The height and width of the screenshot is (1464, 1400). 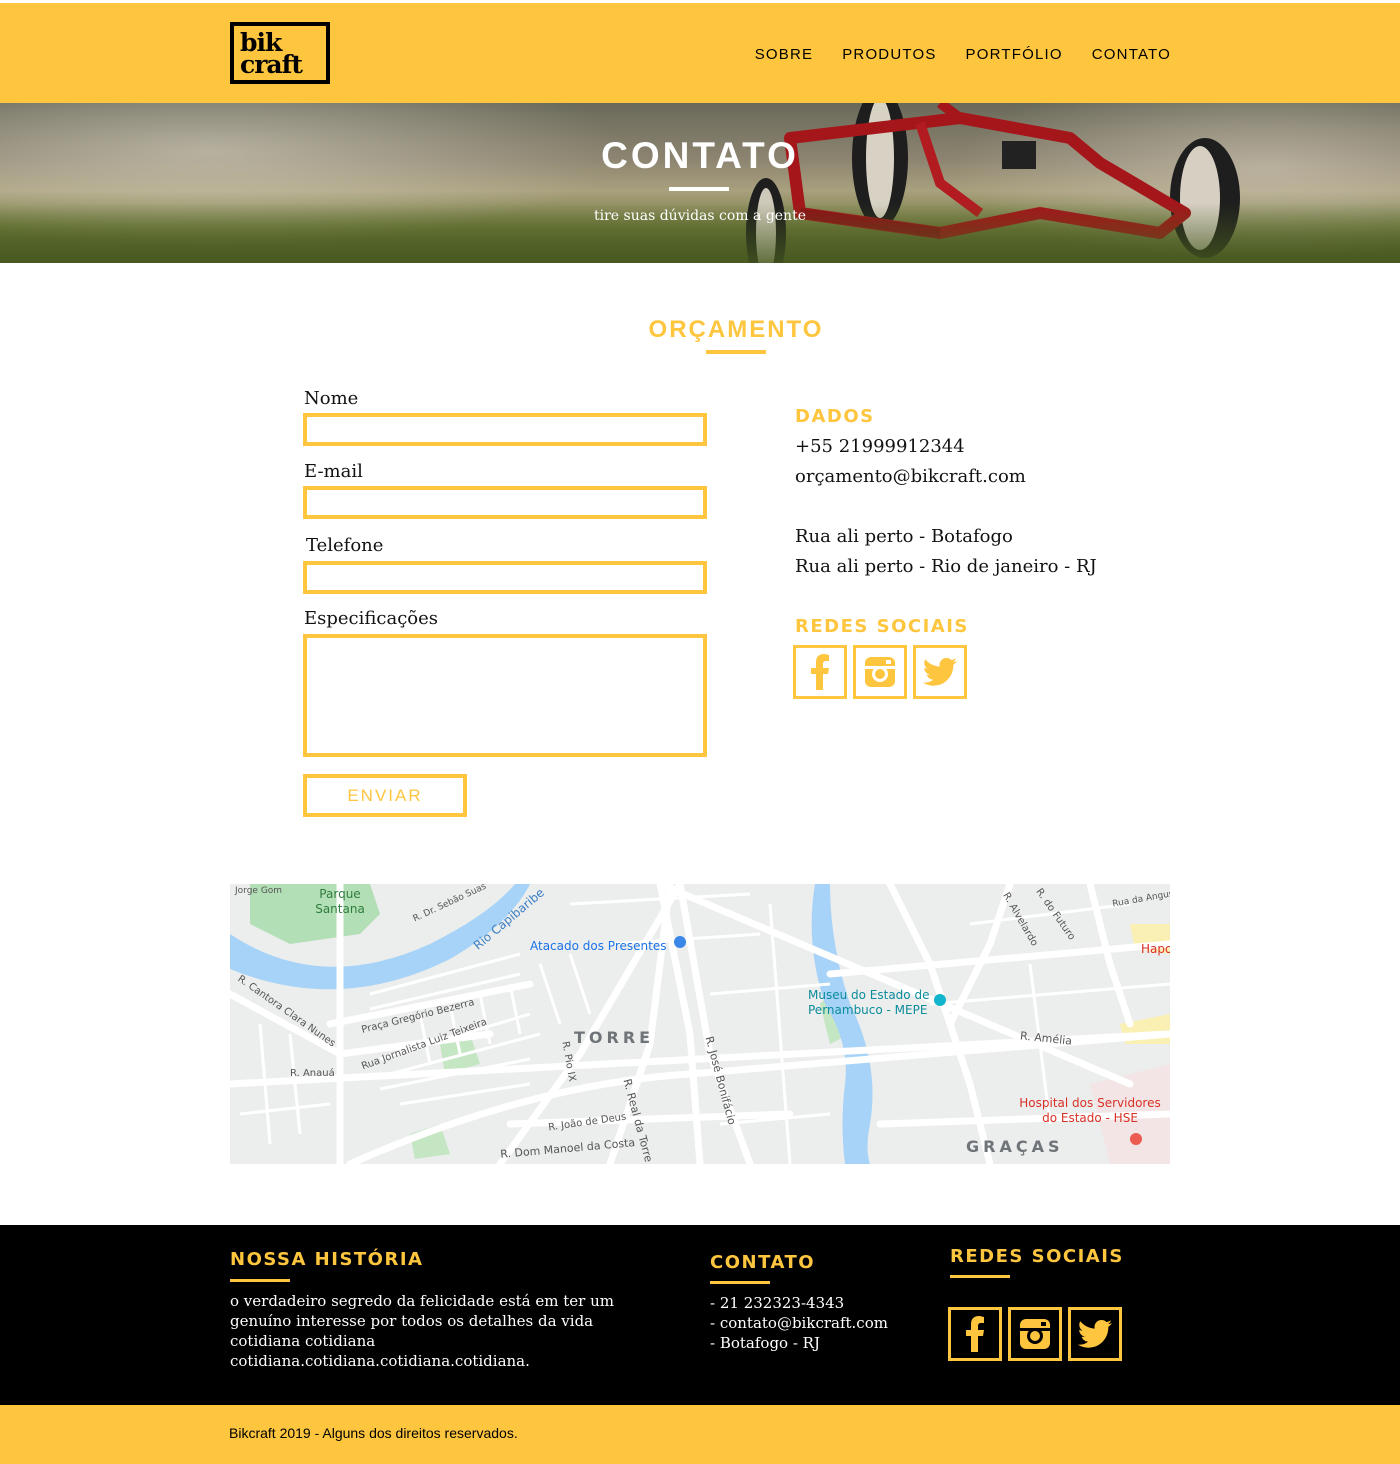 What do you see at coordinates (763, 1262) in the screenshot?
I see `footer-contact-heading: CONTATO` at bounding box center [763, 1262].